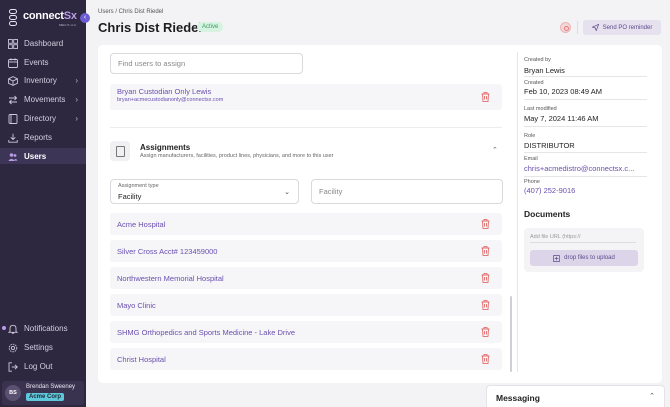  Describe the element at coordinates (130, 12) in the screenshot. I see `breadcrumb: Users / Chris Dist Riedel` at that location.